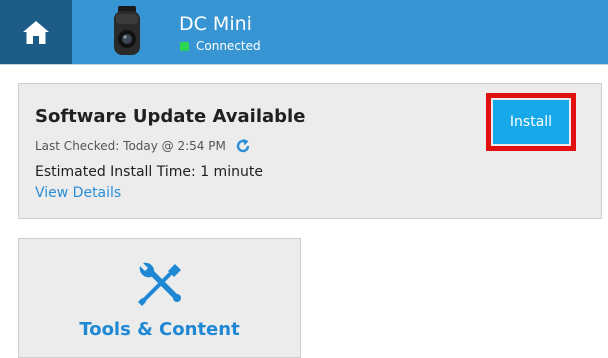 The height and width of the screenshot is (358, 608). Describe the element at coordinates (149, 172) in the screenshot. I see `estimated-install-time: Estimated Install Time: 1 minute` at that location.